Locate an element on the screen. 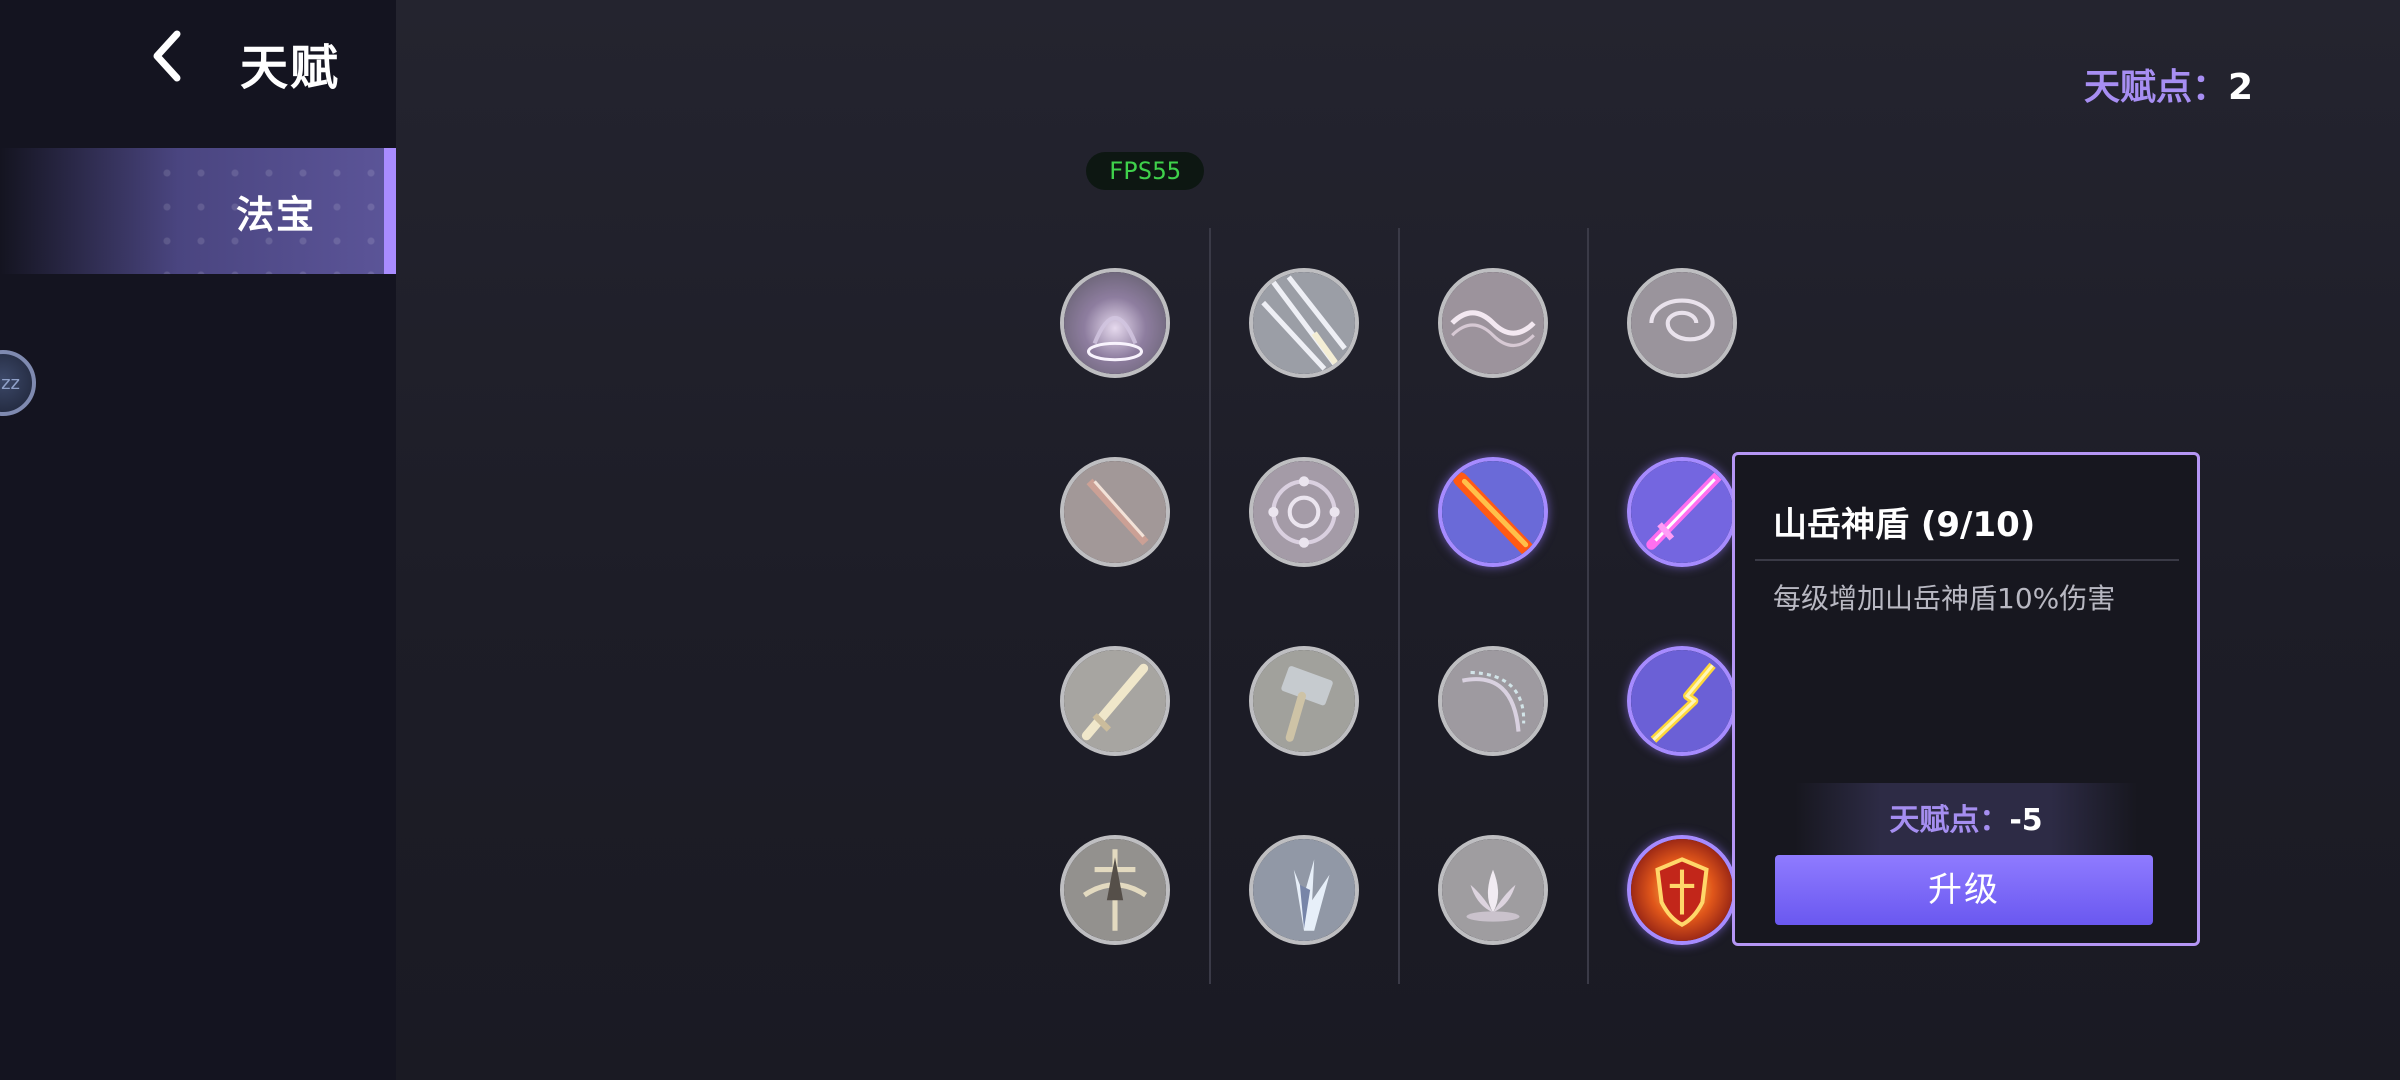 The height and width of the screenshot is (1080, 2400). talent-points: 天赋点：2 is located at coordinates (2168, 84).